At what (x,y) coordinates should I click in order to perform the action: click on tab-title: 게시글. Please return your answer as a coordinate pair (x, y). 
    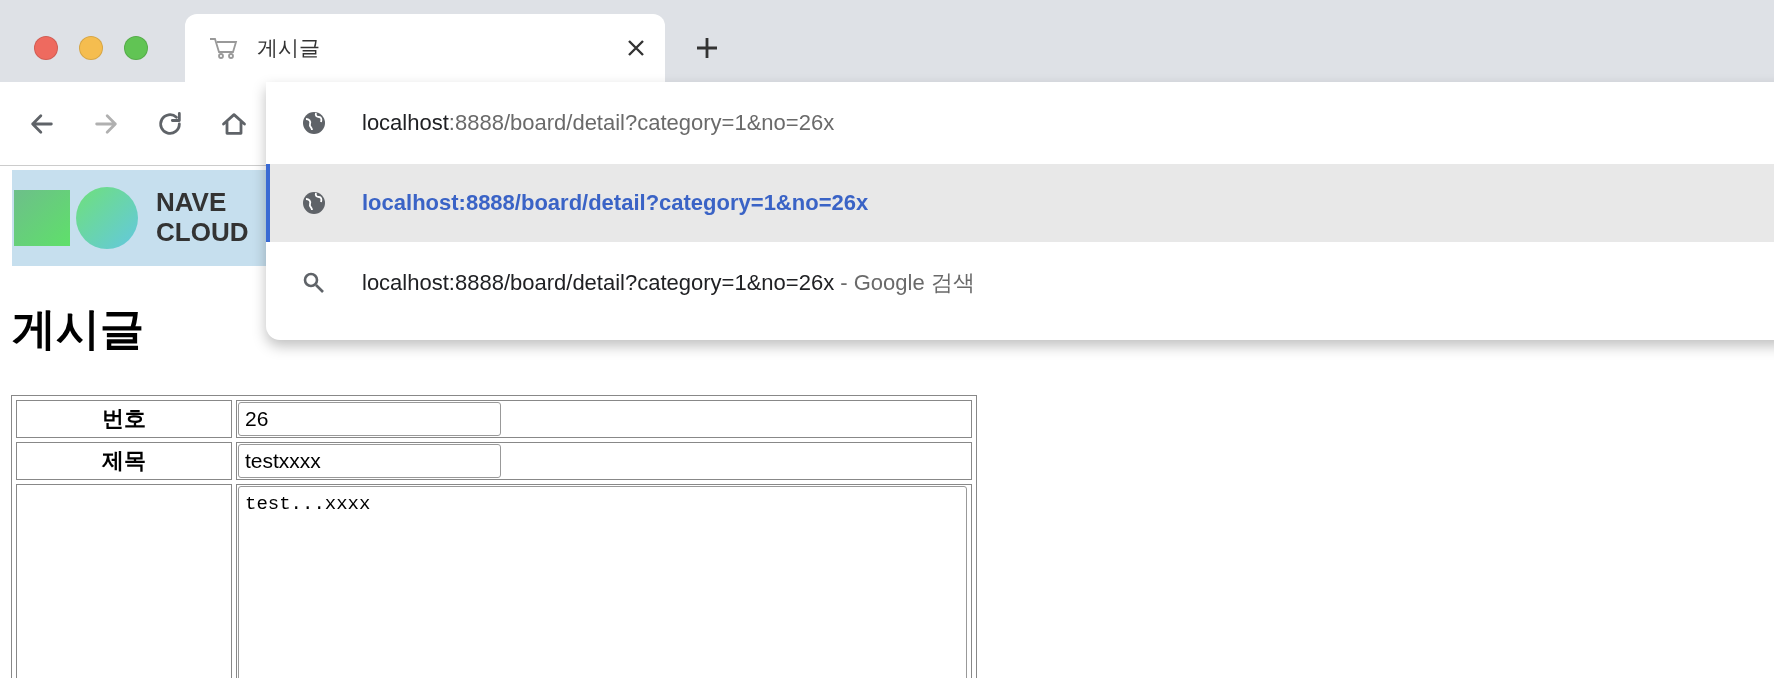
    Looking at the image, I should click on (289, 48).